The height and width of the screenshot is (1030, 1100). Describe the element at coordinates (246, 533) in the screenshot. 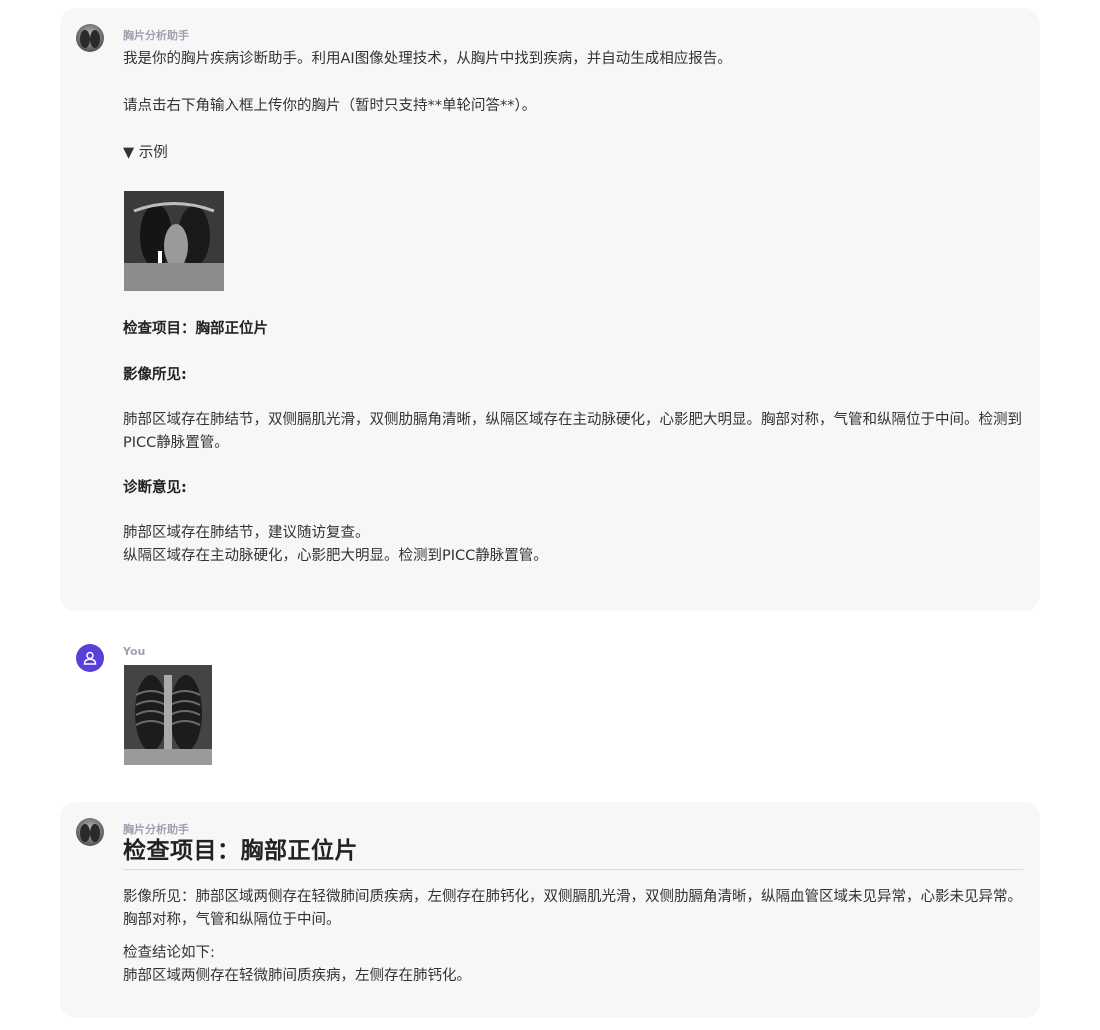

I see `diagnosis-line-1: 肺部区域存在肺结节，建议随访复查。` at that location.